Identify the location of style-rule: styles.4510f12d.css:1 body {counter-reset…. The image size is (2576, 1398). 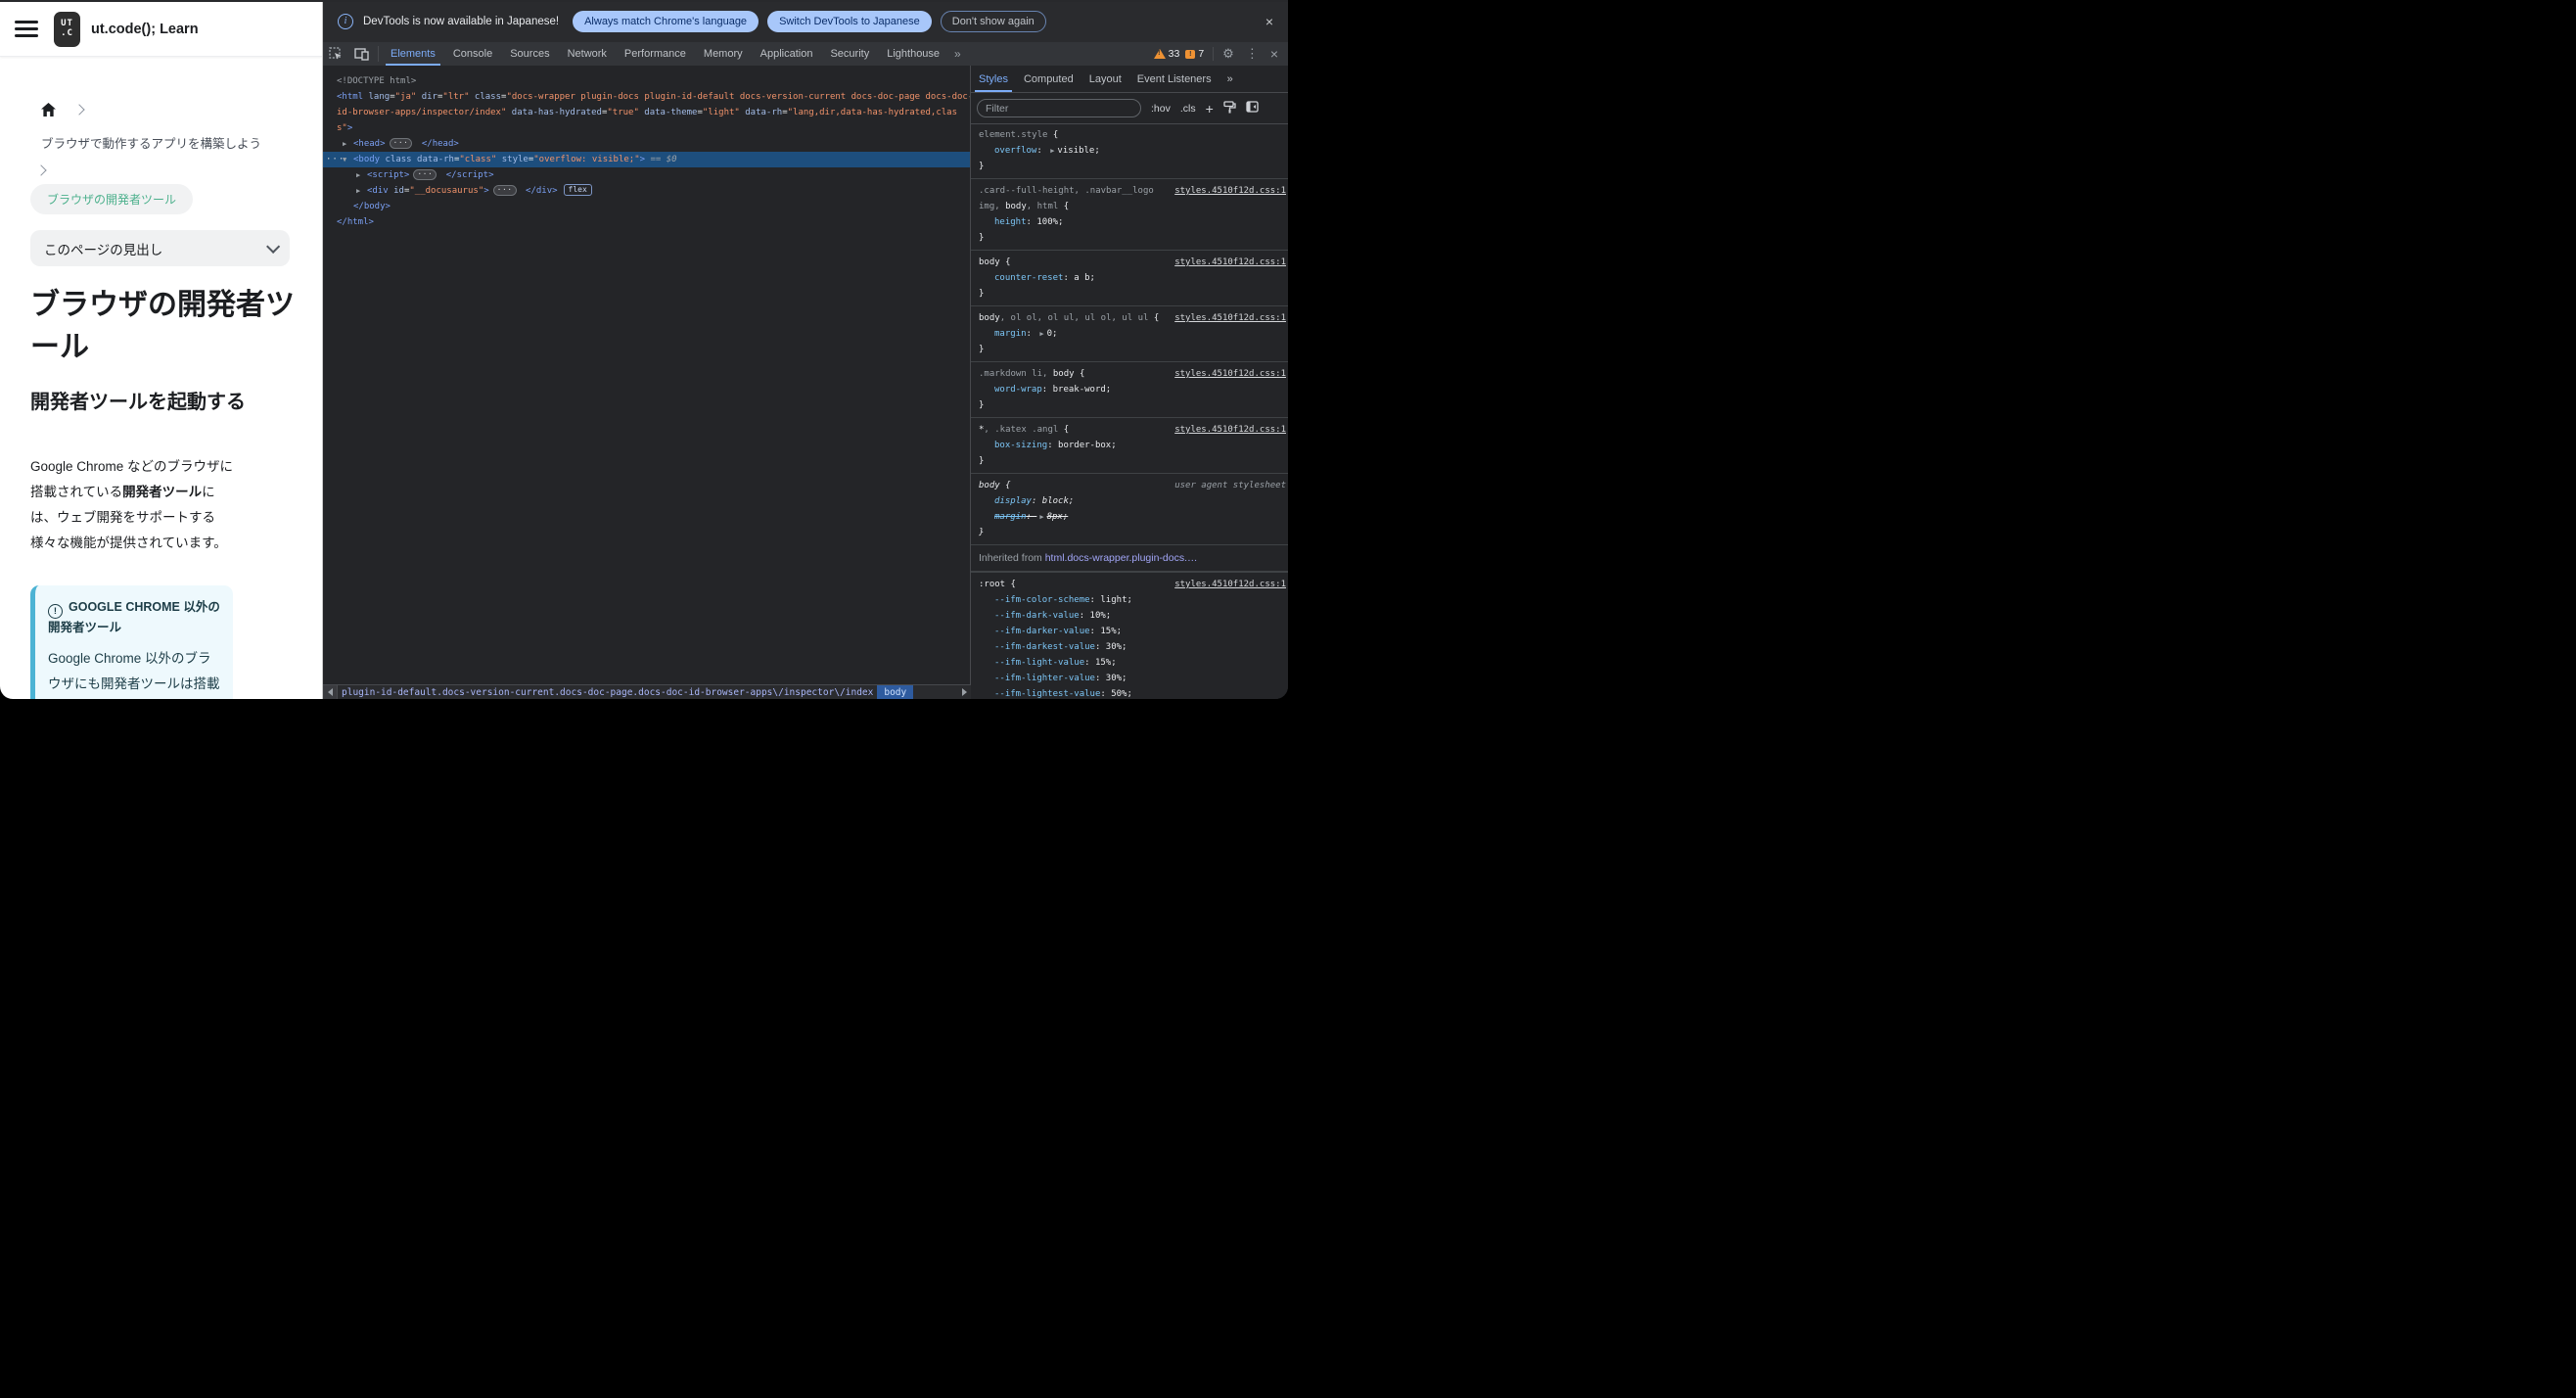
(1129, 277).